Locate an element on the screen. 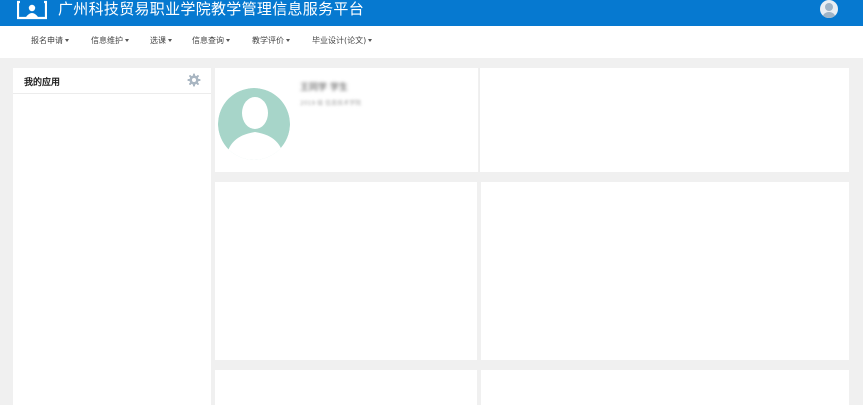 Image resolution: width=863 pixels, height=405 pixels. main-nav-bar: 报名申请 信息维护 选课 信息查询 教学评价 毕业设计(论文) is located at coordinates (431, 42).